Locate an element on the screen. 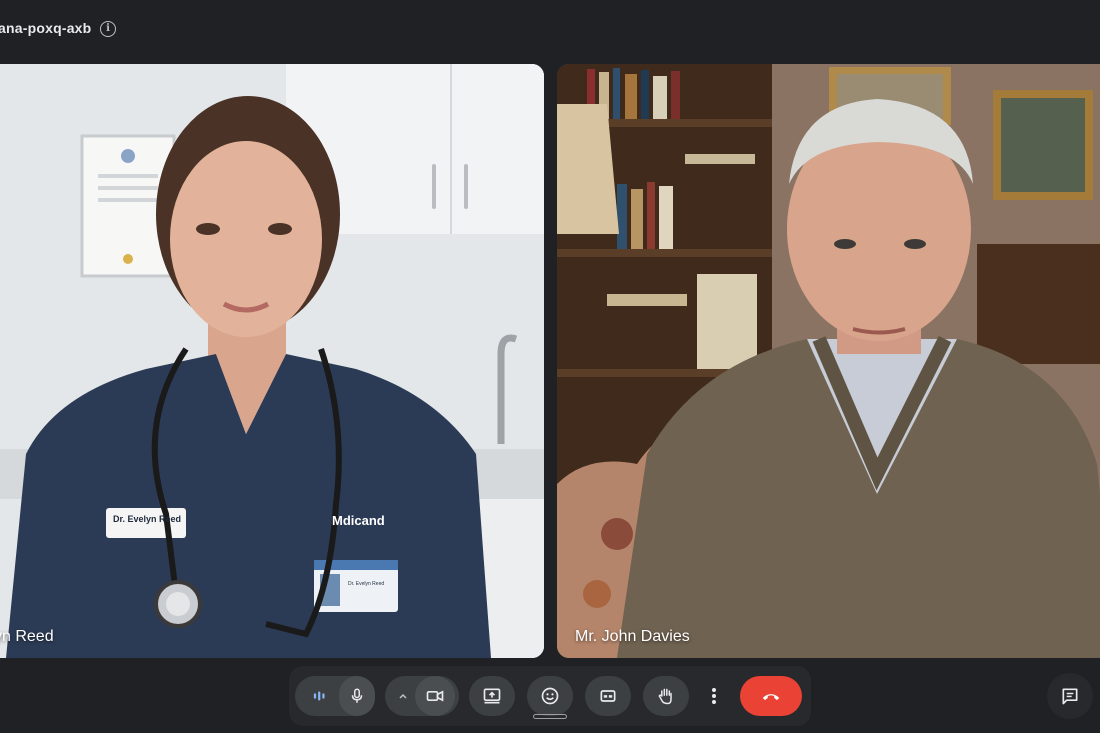 The width and height of the screenshot is (1100, 733). info-icon: i is located at coordinates (108, 29).